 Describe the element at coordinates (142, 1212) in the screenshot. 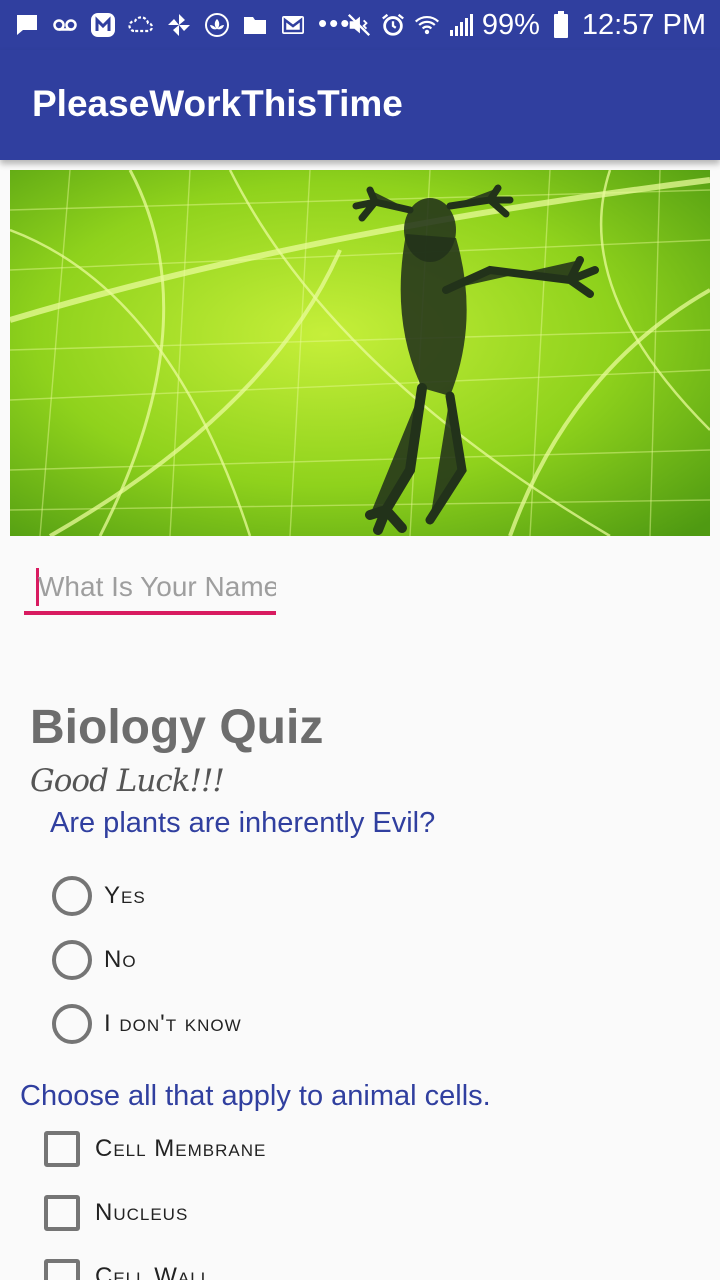

I see `checkbox-label: Nucleus` at that location.